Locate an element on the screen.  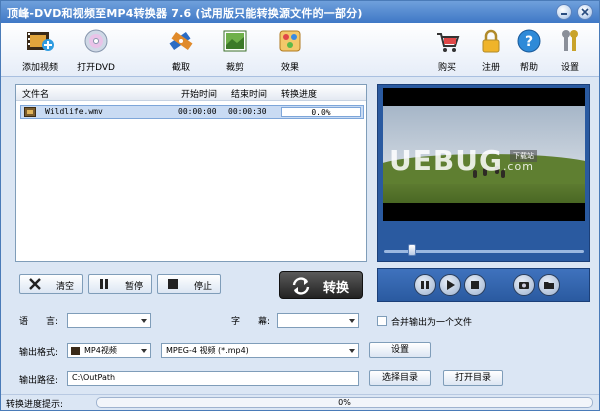
status-label: 转换进度提示: is located at coordinates (35, 405).